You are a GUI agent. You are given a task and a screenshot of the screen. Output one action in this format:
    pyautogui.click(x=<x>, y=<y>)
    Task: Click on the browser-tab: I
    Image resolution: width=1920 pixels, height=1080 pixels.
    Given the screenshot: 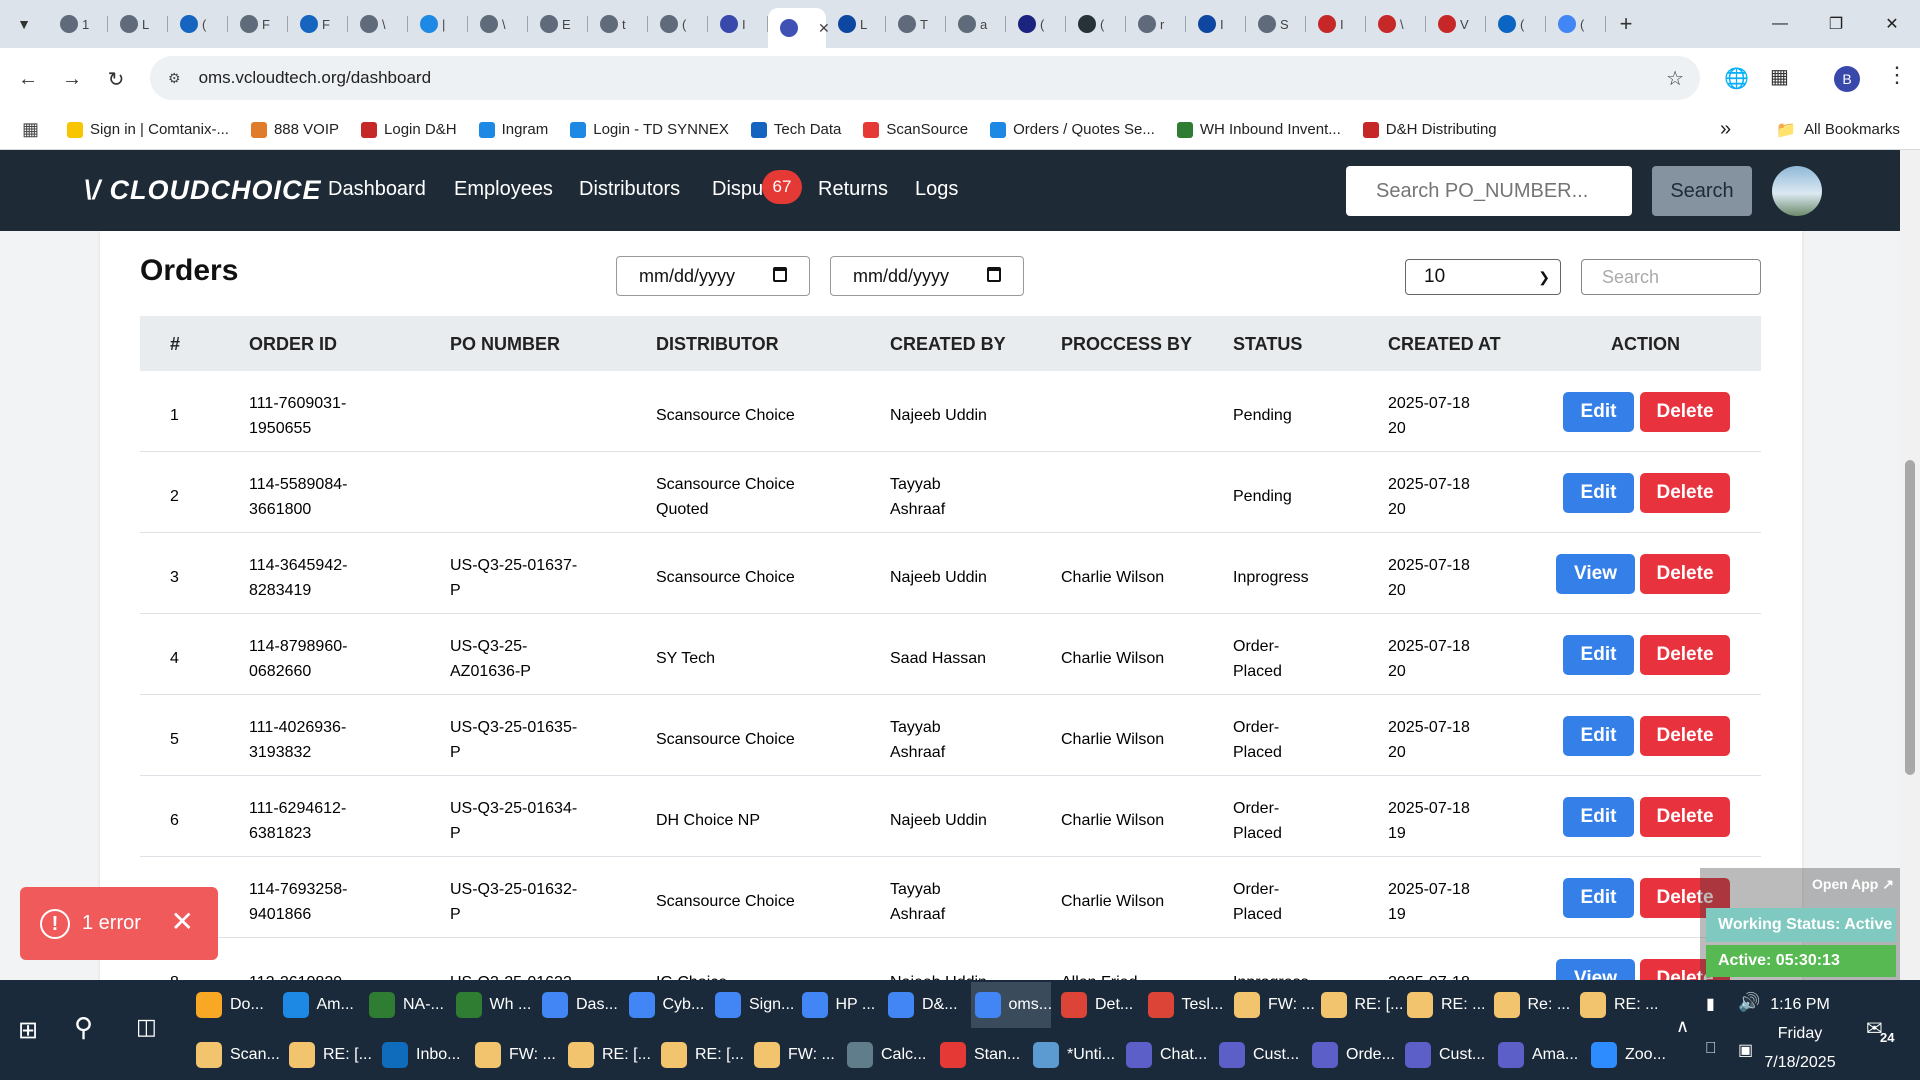 What is the action you would take?
    pyautogui.click(x=738, y=24)
    